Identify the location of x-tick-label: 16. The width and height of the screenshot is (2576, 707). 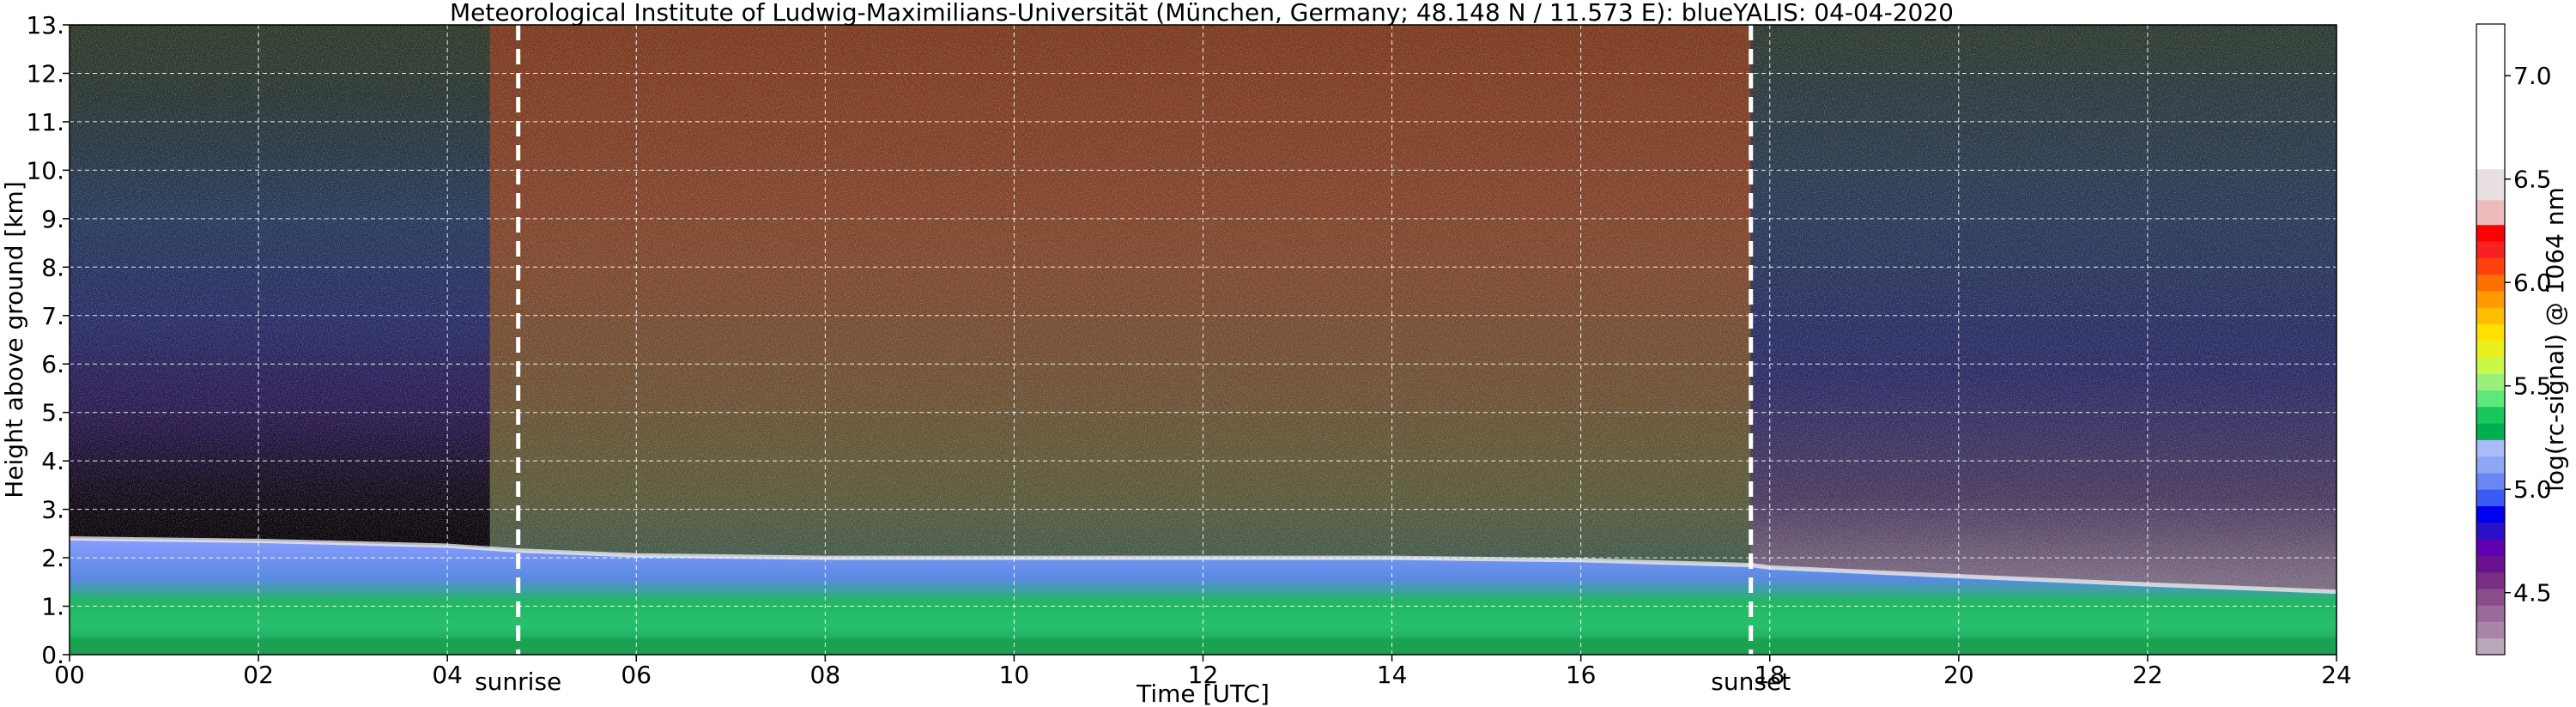
(1581, 675).